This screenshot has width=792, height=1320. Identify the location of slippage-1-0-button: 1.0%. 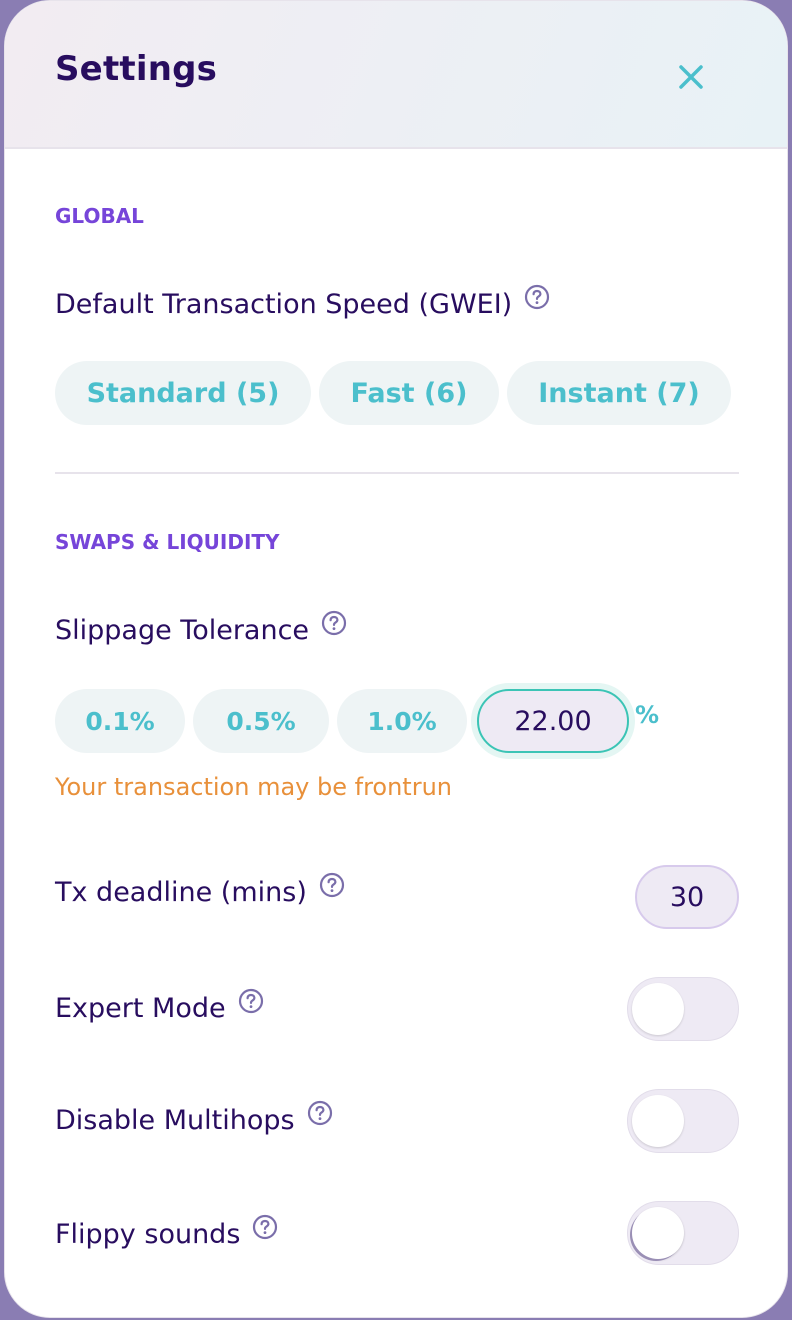
(402, 721).